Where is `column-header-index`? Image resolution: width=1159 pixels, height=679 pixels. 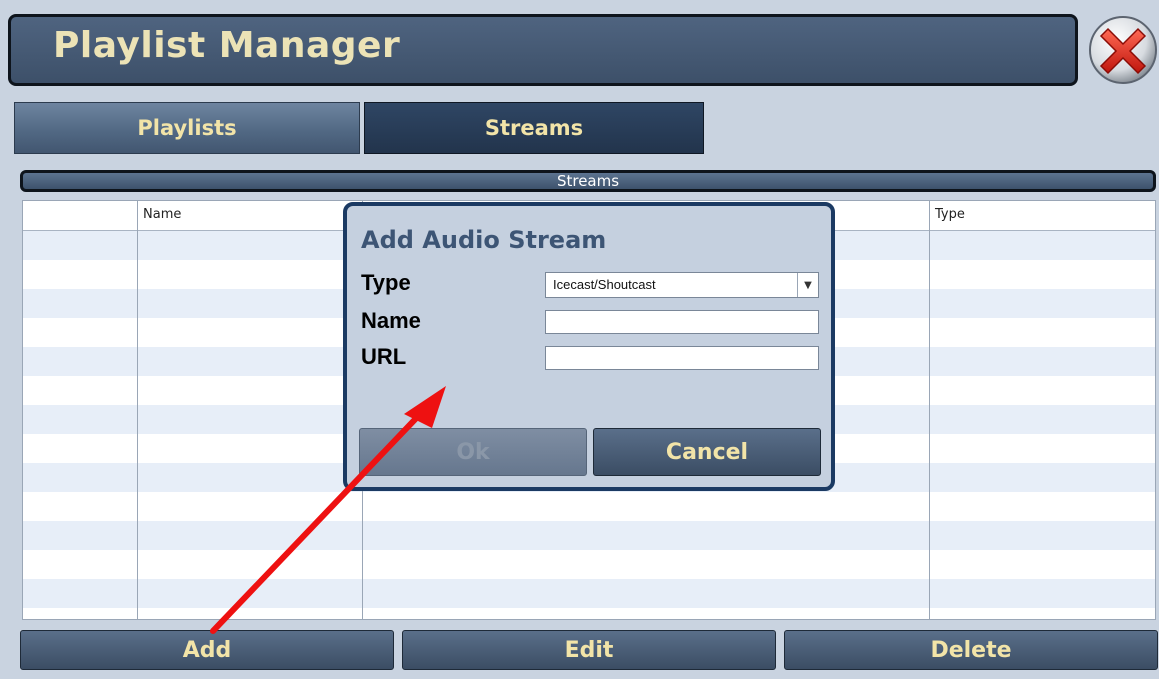
column-header-index is located at coordinates (80, 216).